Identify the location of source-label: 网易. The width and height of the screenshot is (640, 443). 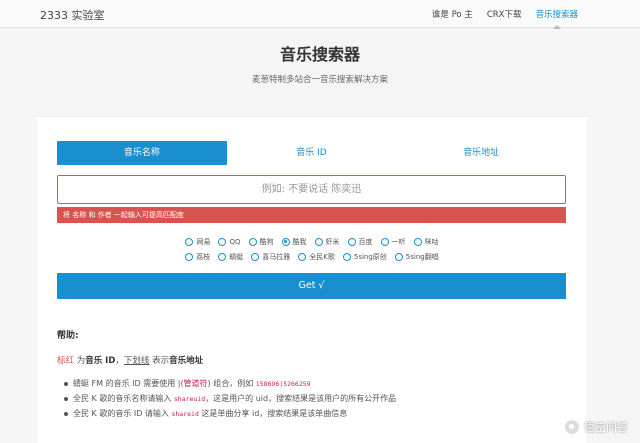
(203, 242).